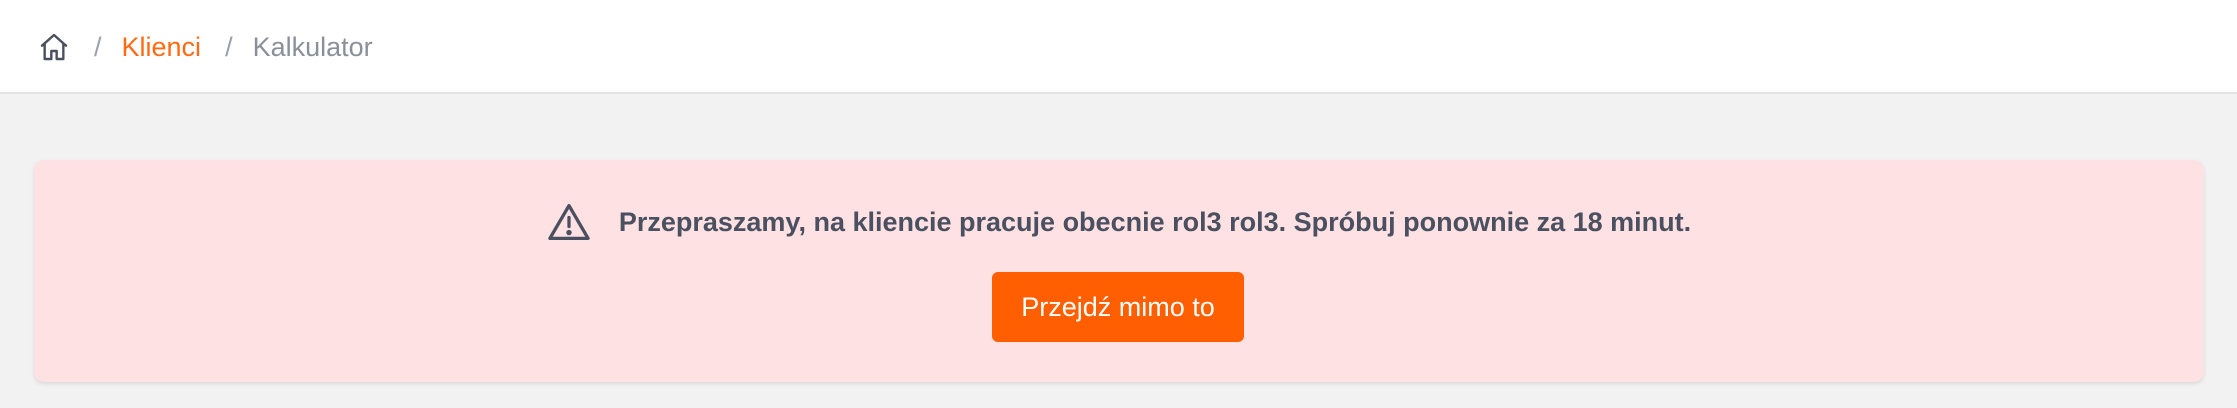 This screenshot has height=408, width=2237. What do you see at coordinates (205, 47) in the screenshot?
I see `breadcrumb: / Klienci / Kalkulator` at bounding box center [205, 47].